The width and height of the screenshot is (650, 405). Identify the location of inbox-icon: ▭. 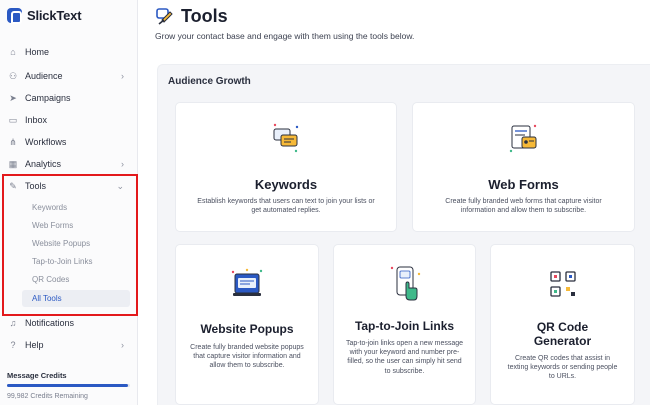
(13, 119).